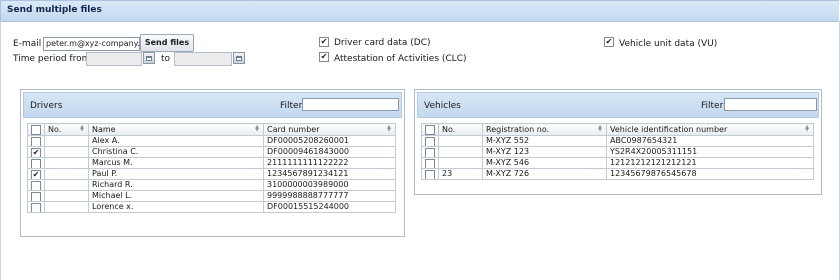  What do you see at coordinates (167, 43) in the screenshot?
I see `send-files-button: Send files` at bounding box center [167, 43].